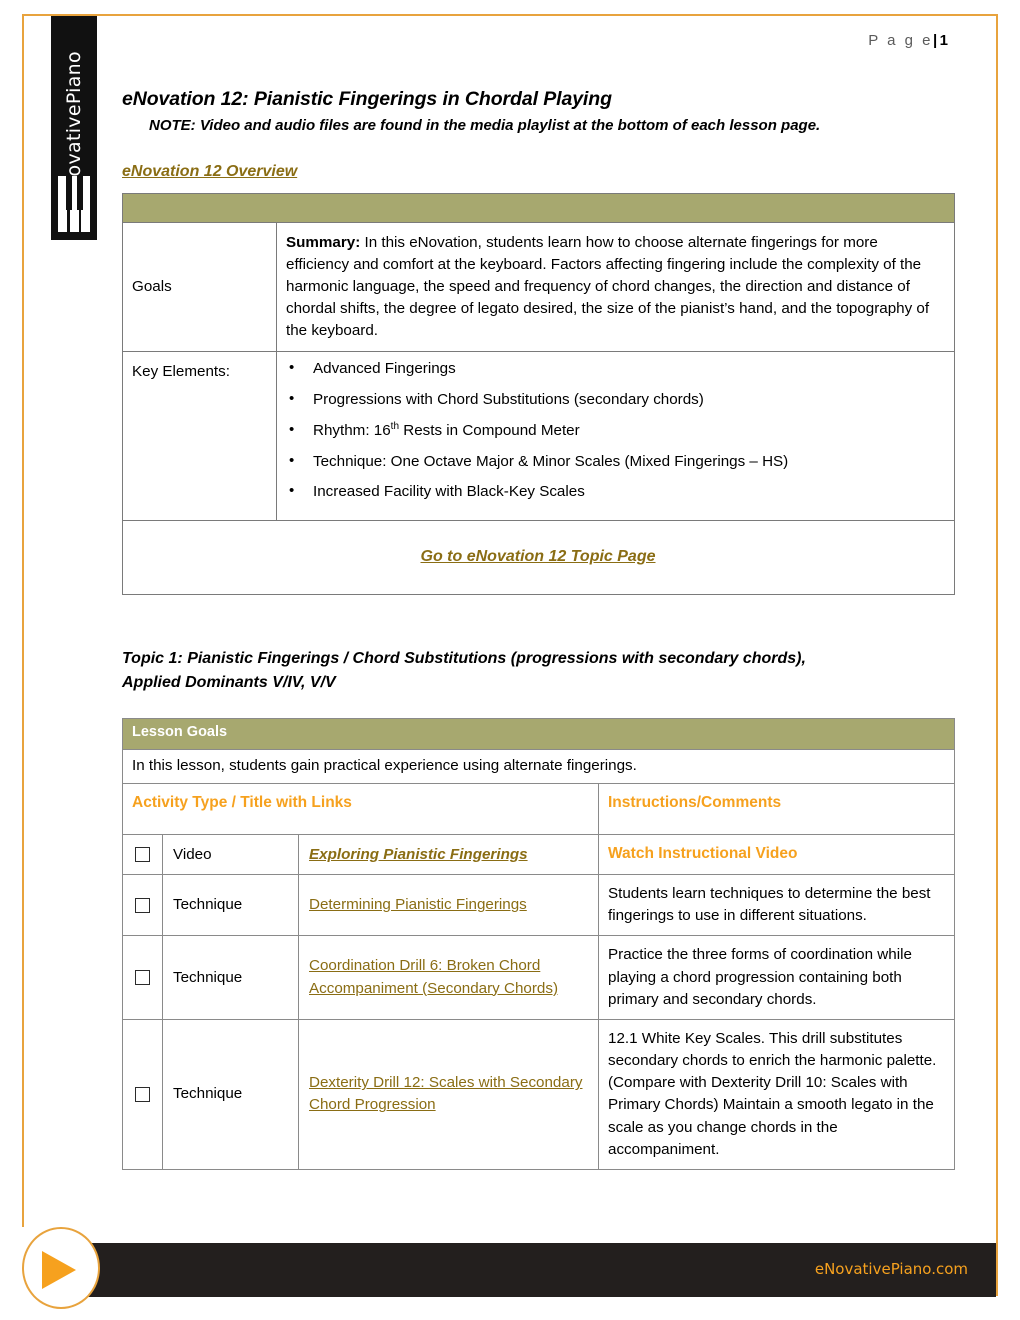  What do you see at coordinates (395, 426) in the screenshot?
I see `superscript: th` at bounding box center [395, 426].